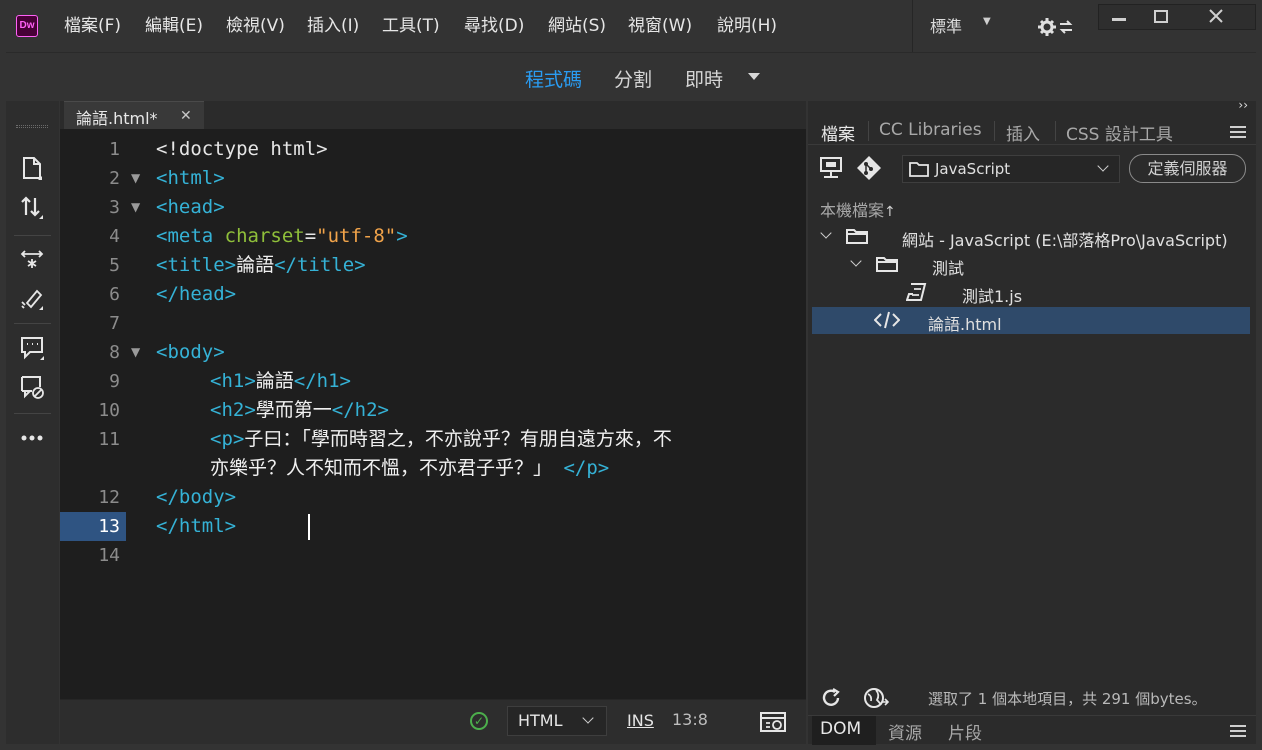 The image size is (1262, 750). I want to click on files-toolbar: JavaScript 定義伺服器, so click(1032, 169).